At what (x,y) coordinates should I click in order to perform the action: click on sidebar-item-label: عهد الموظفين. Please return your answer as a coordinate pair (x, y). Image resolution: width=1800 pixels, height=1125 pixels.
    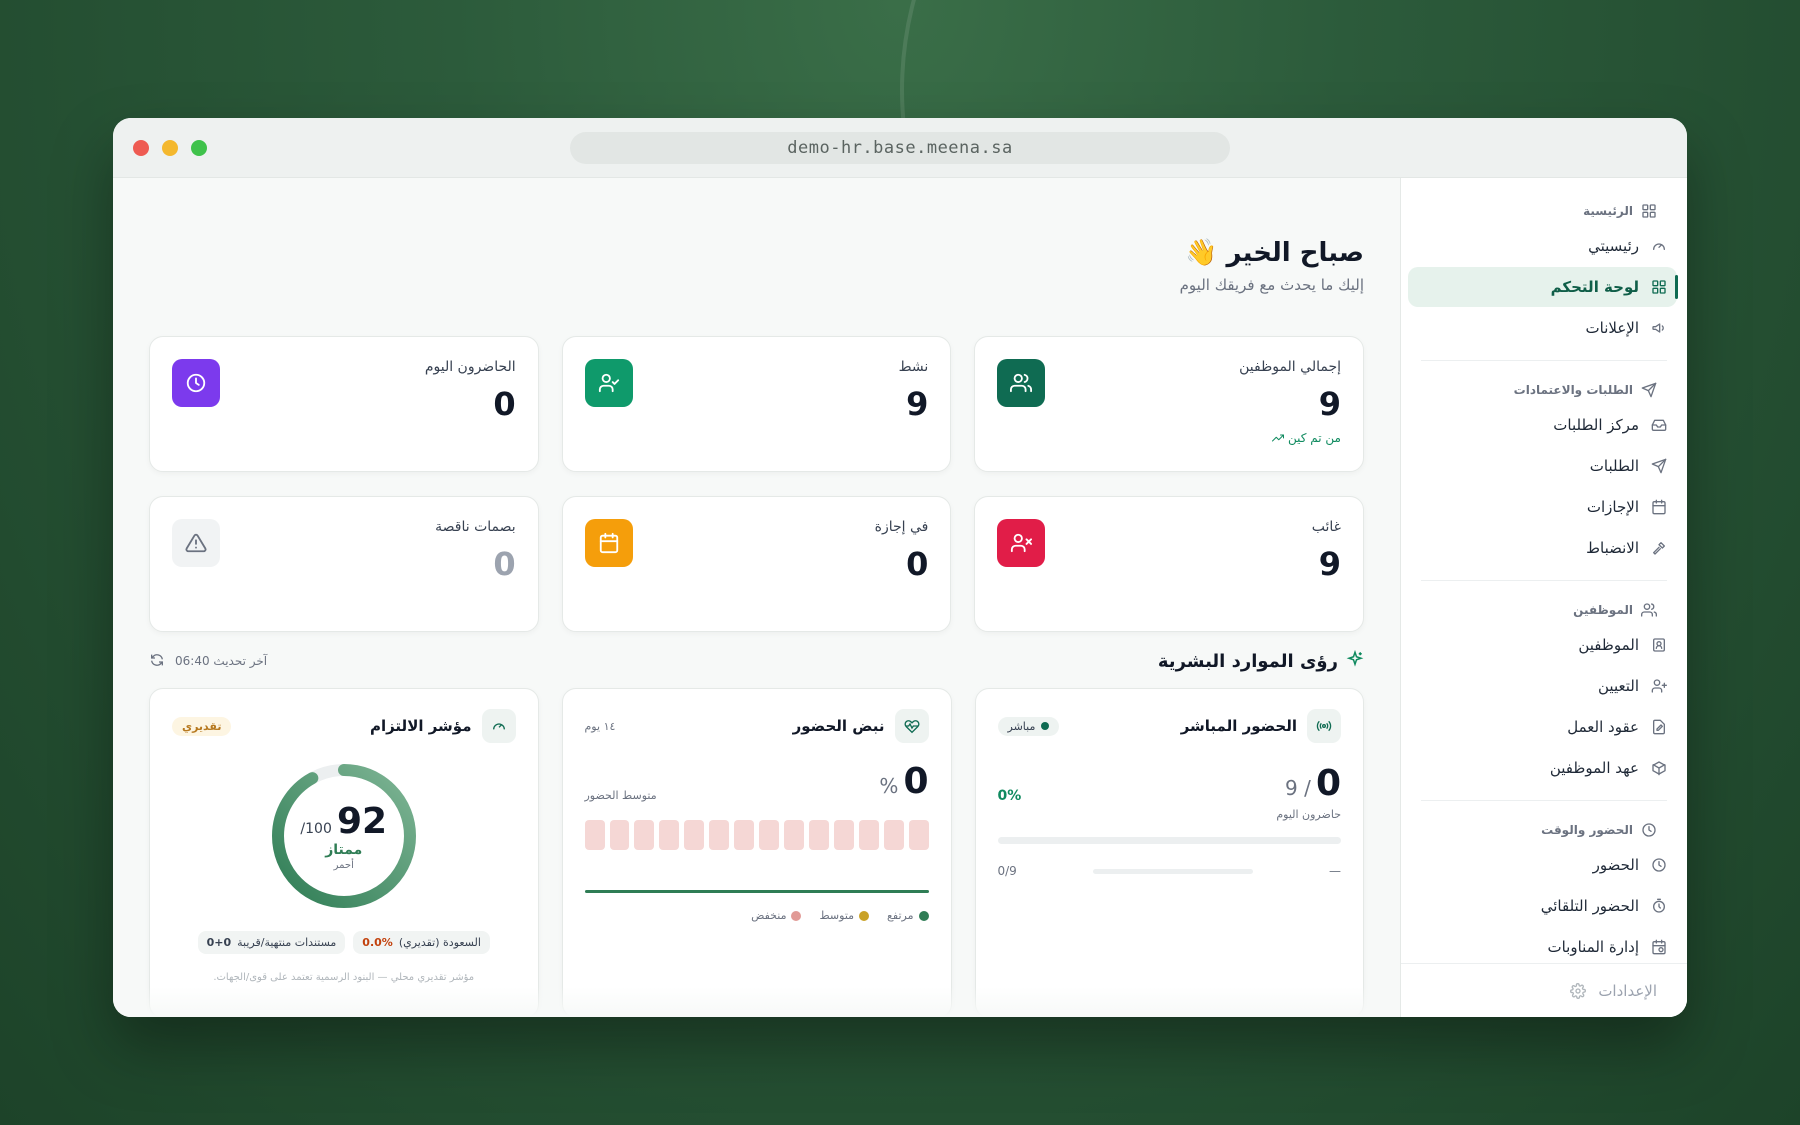
    Looking at the image, I should click on (1594, 768).